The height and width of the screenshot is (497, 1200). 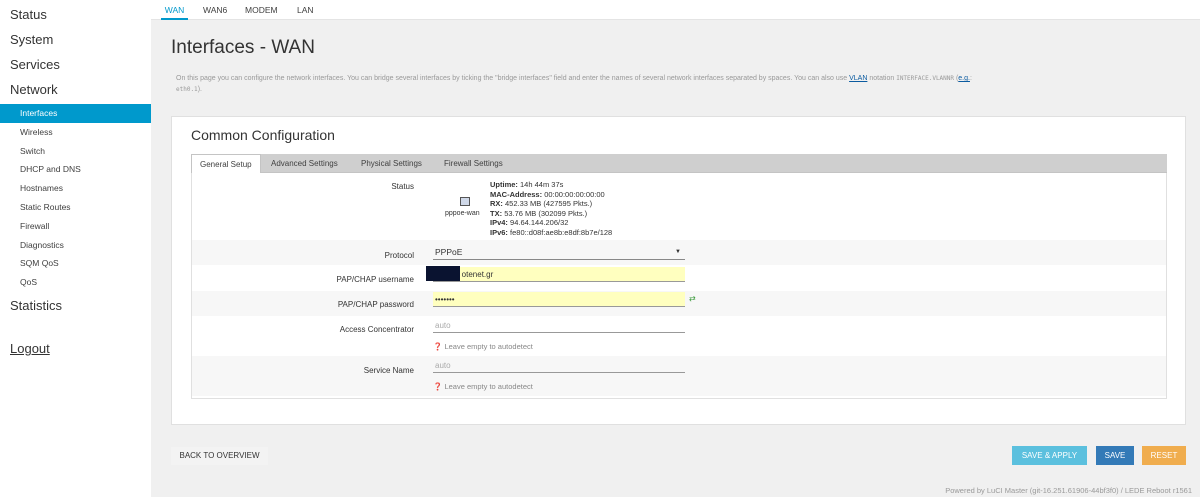 I want to click on menu-qos: QoS, so click(x=75, y=282).